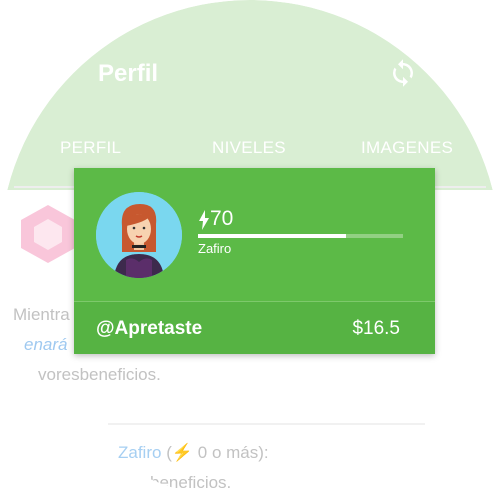 This screenshot has width=500, height=500. Describe the element at coordinates (204, 220) in the screenshot. I see `bolt-icon` at that location.